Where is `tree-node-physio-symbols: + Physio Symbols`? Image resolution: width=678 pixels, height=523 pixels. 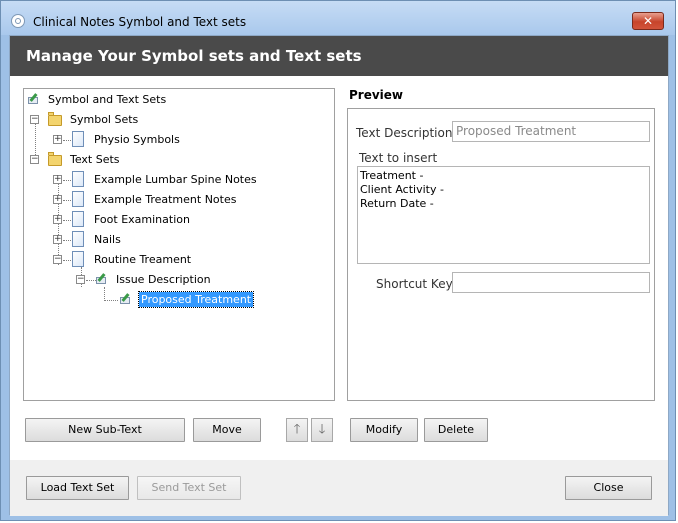 tree-node-physio-symbols: + Physio Symbols is located at coordinates (178, 140).